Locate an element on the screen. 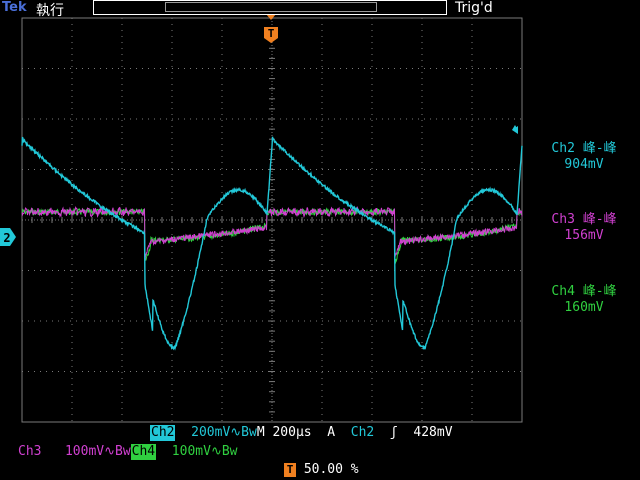 Image resolution: width=640 pixels, height=480 pixels. run-state-label: 執行 is located at coordinates (50, 11).